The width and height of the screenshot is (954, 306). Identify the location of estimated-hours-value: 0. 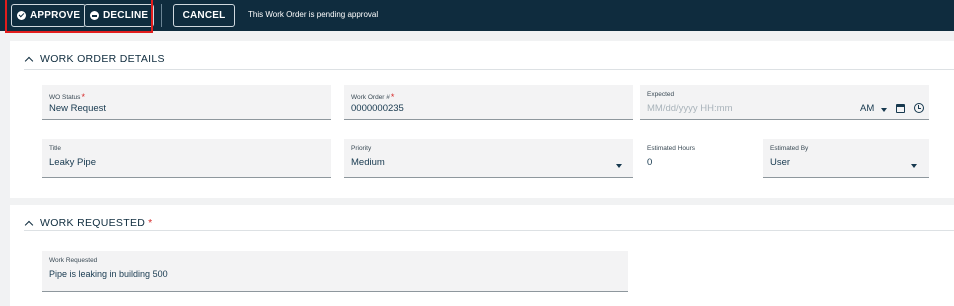
(650, 162).